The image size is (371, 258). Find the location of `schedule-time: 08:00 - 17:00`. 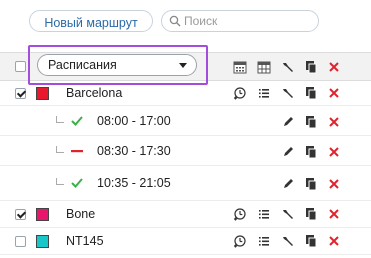

schedule-time: 08:00 - 17:00 is located at coordinates (134, 121).